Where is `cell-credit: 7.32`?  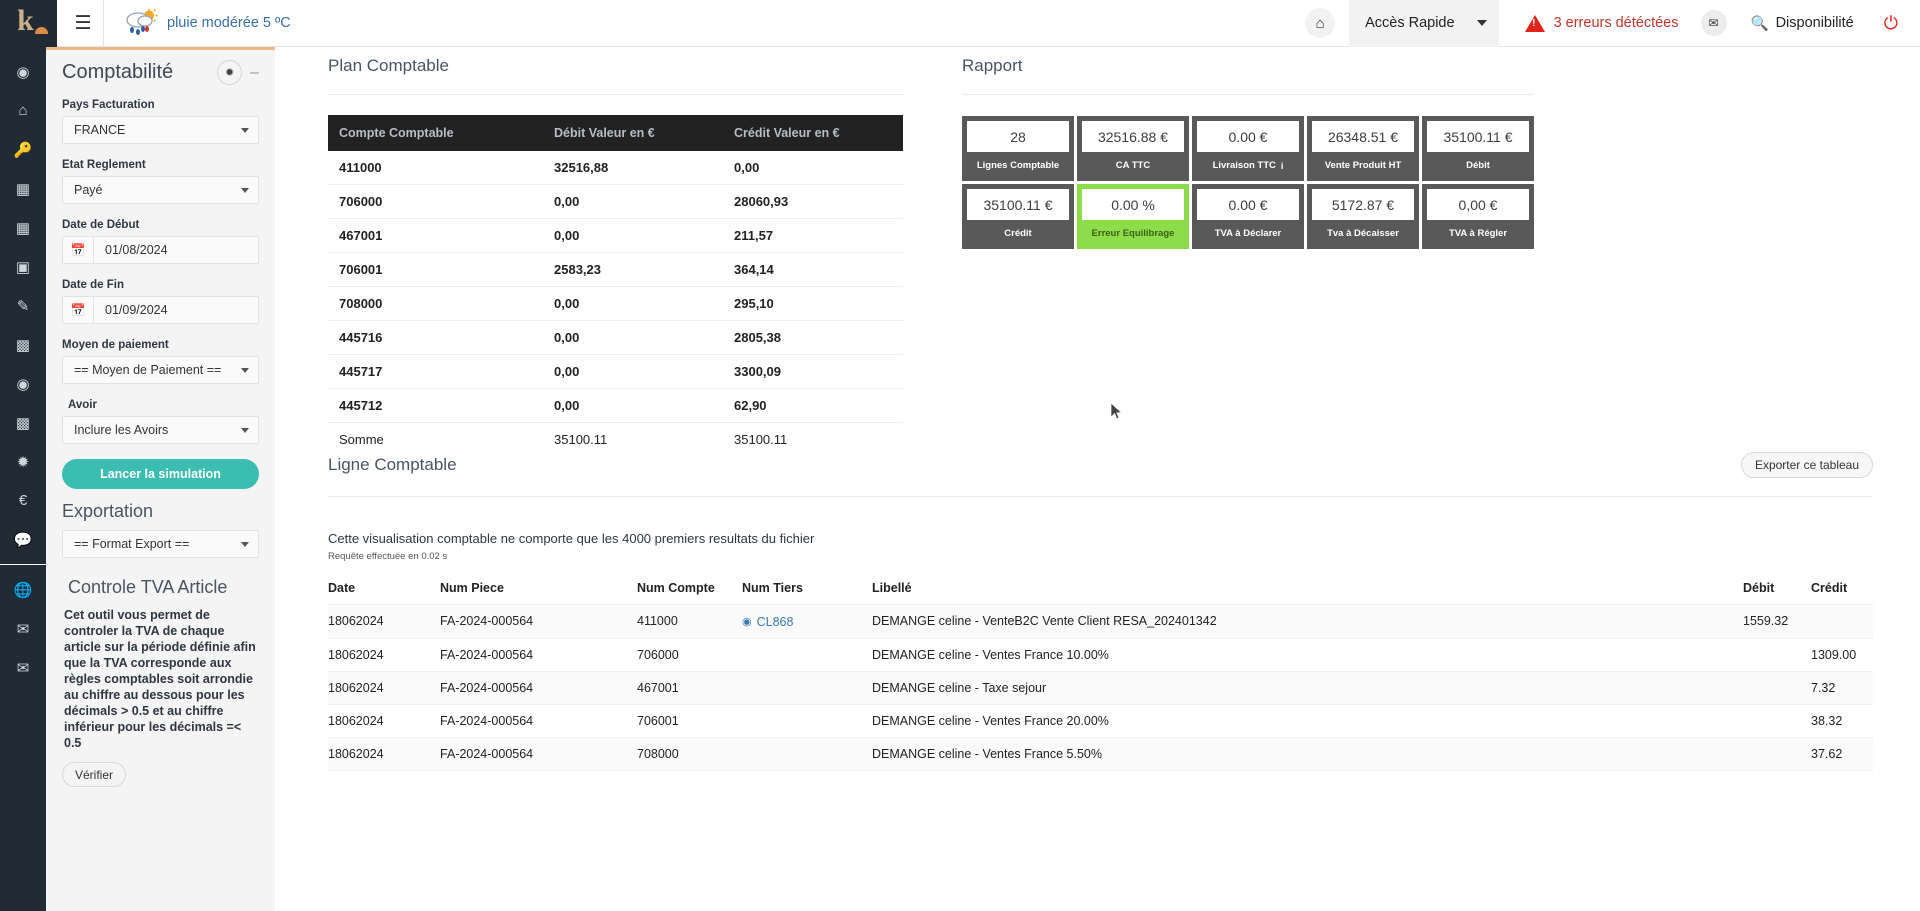
cell-credit: 7.32 is located at coordinates (1842, 688).